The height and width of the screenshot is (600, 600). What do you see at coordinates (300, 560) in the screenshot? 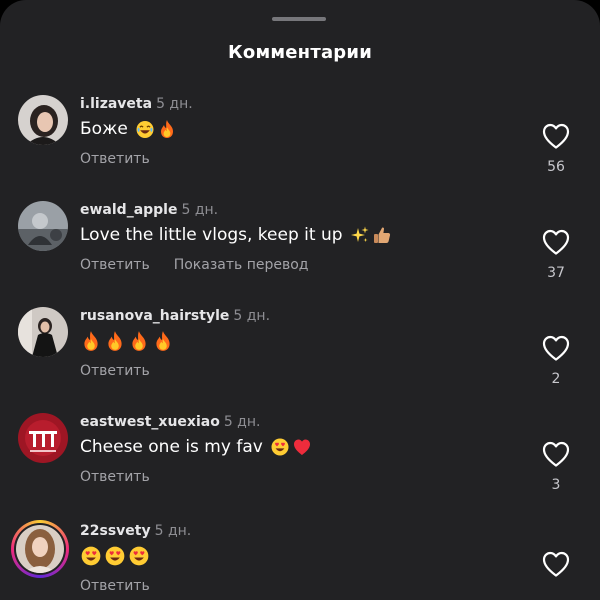
I see `comment-item: 22ssvety 5 дн. Ответить` at bounding box center [300, 560].